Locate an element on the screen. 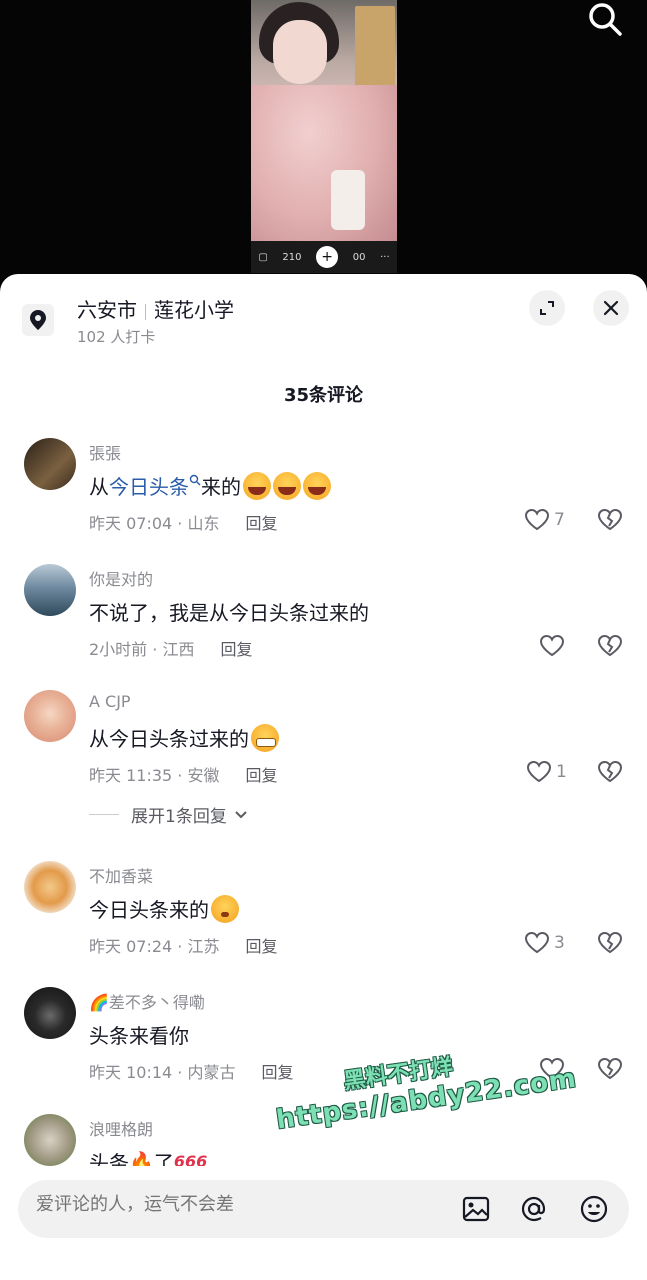 Image resolution: width=647 pixels, height=1280 pixels. like-button is located at coordinates (552, 646).